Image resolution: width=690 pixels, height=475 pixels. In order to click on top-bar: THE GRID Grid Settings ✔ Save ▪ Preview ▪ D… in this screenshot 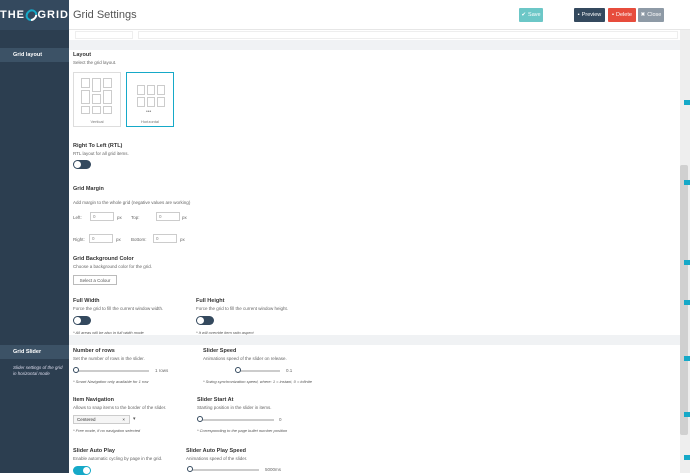, I will do `click(345, 15)`.